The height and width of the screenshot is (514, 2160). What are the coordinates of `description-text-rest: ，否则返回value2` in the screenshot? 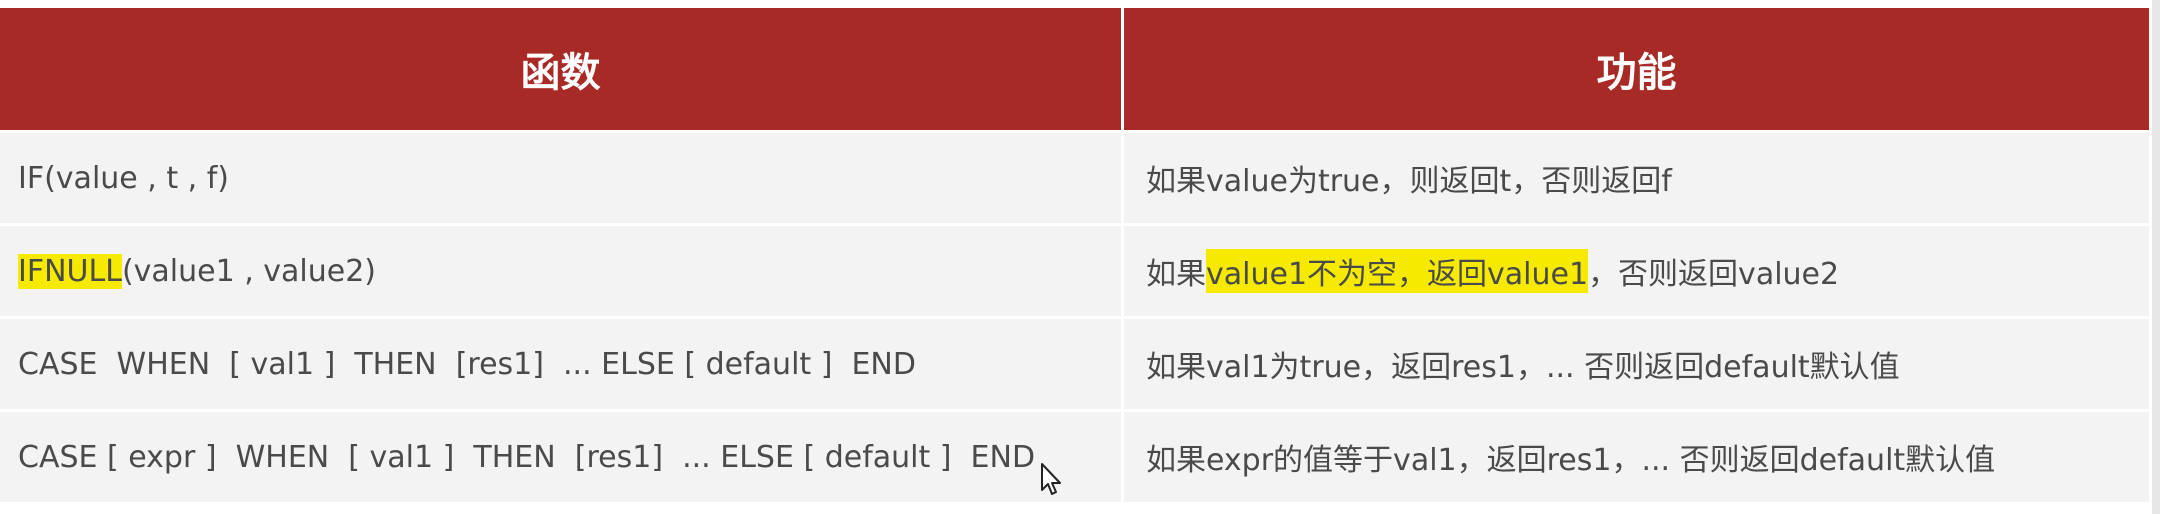 It's located at (1714, 274).